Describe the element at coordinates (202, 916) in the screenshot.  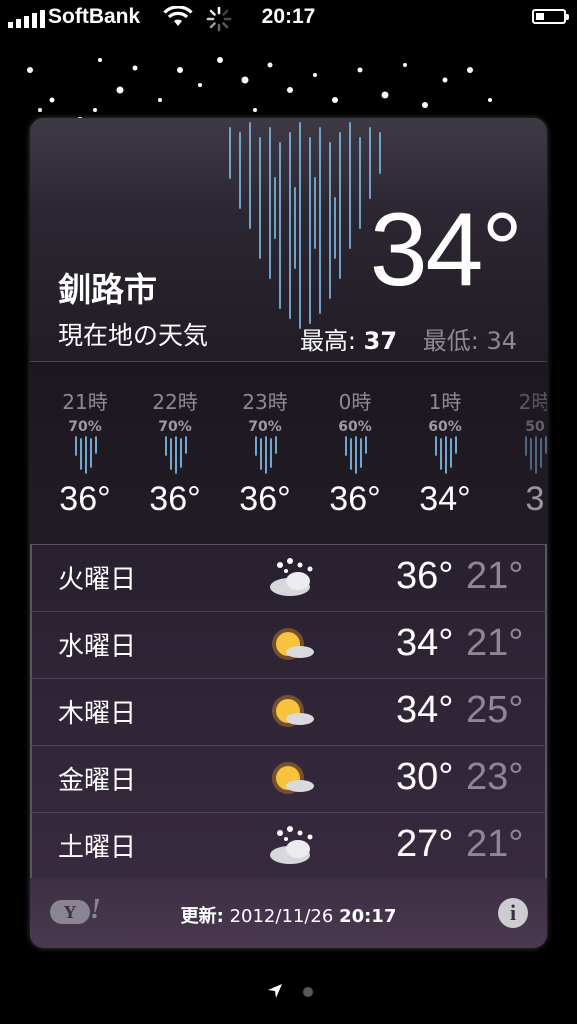
I see `updated-label: 更新:` at that location.